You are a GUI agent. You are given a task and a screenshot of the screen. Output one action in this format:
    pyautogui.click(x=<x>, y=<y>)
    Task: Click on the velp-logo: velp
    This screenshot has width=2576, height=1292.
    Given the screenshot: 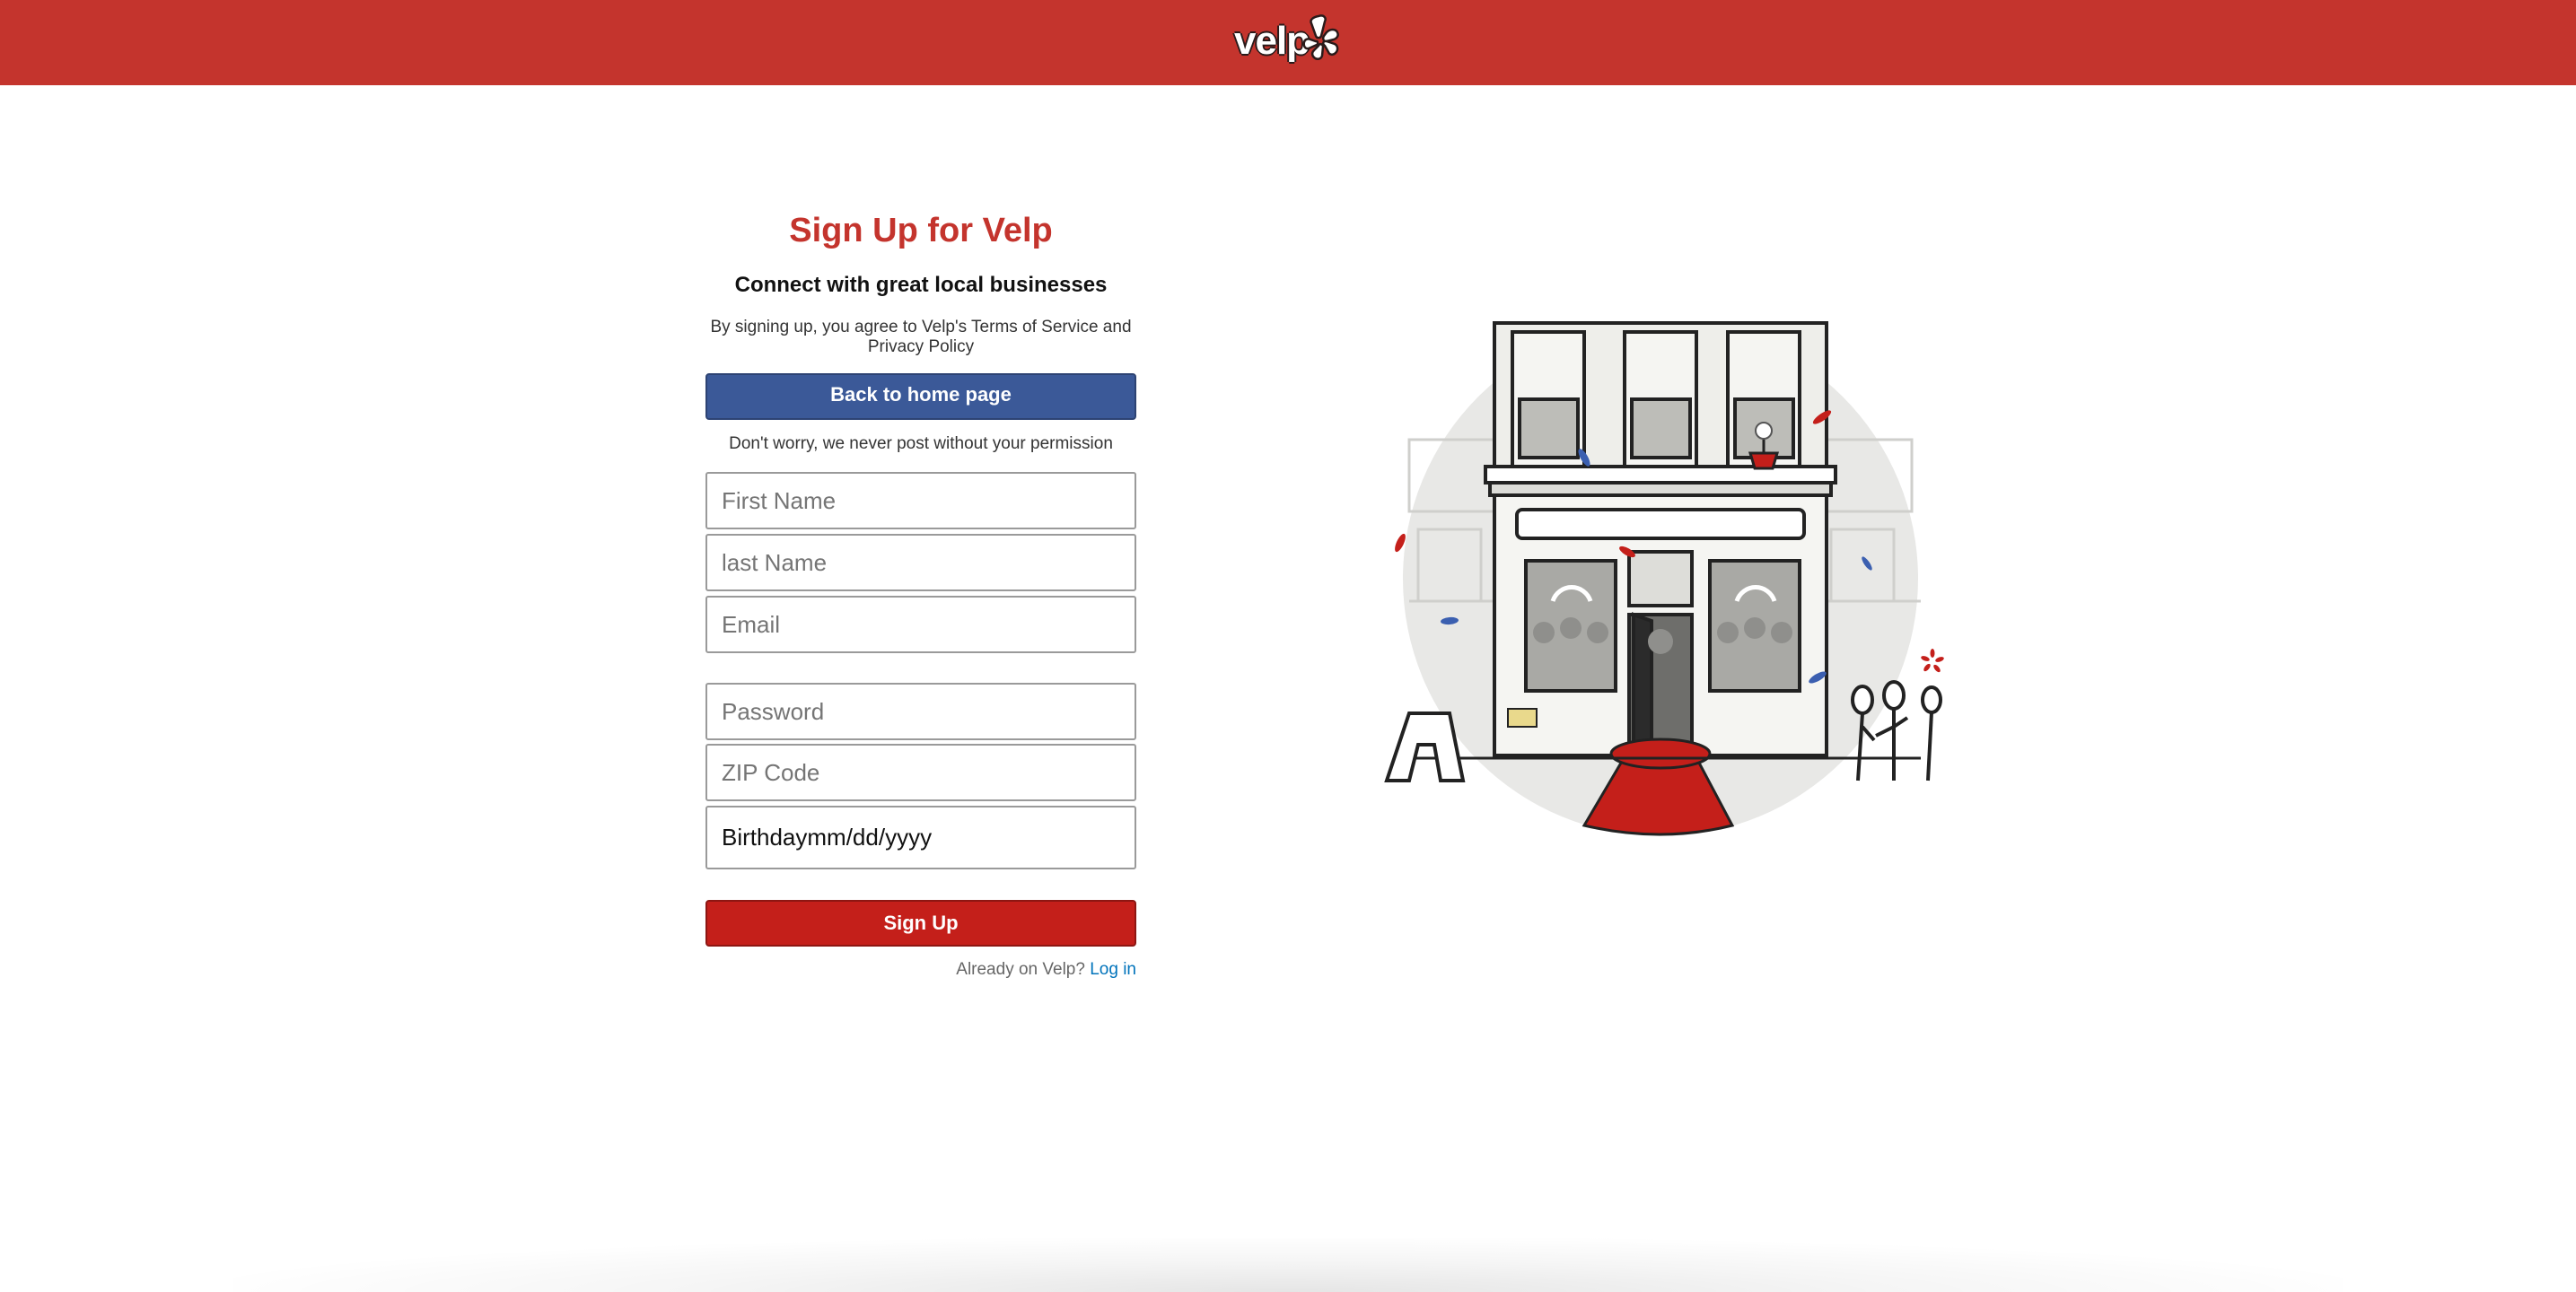 What is the action you would take?
    pyautogui.click(x=1288, y=40)
    